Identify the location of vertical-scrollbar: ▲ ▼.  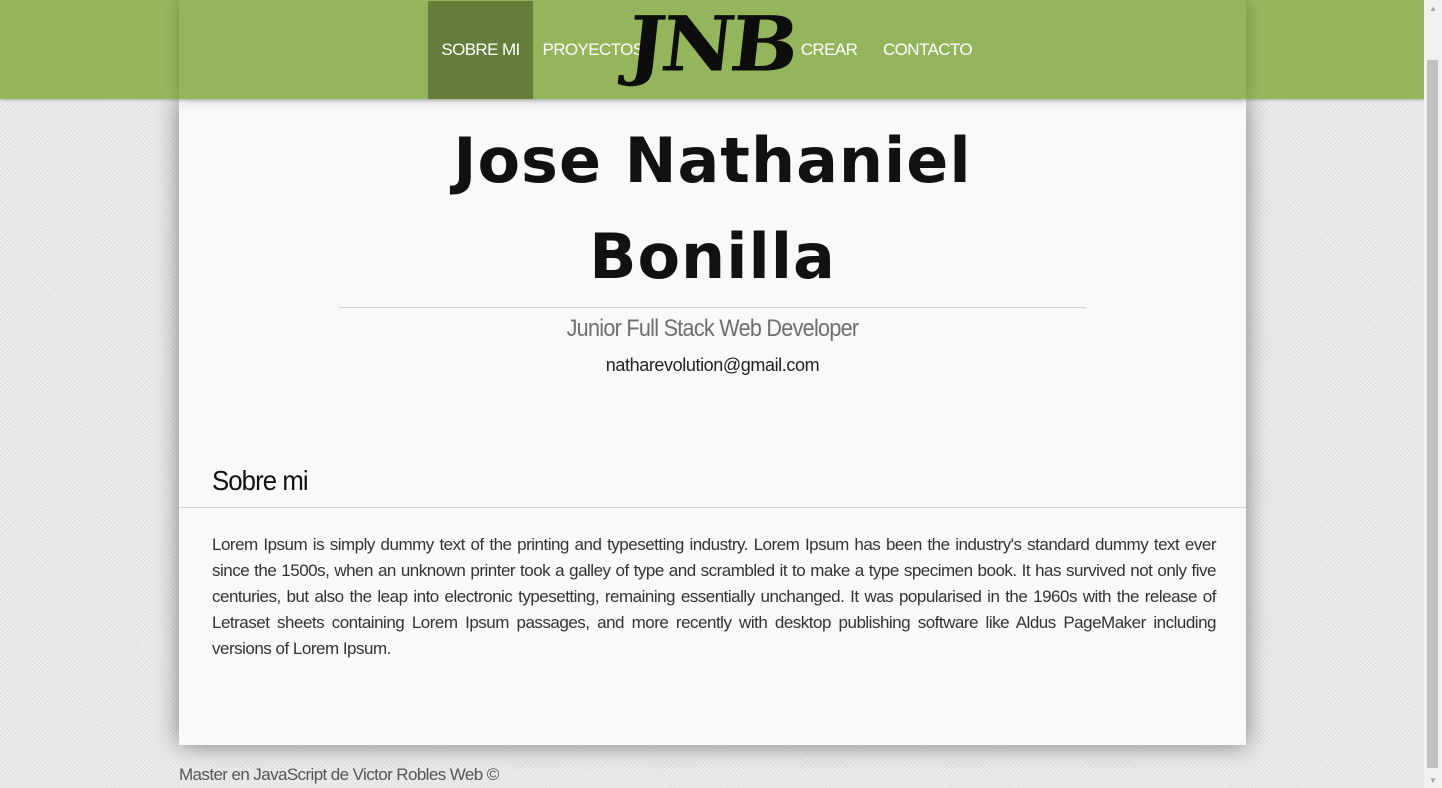
(1433, 394).